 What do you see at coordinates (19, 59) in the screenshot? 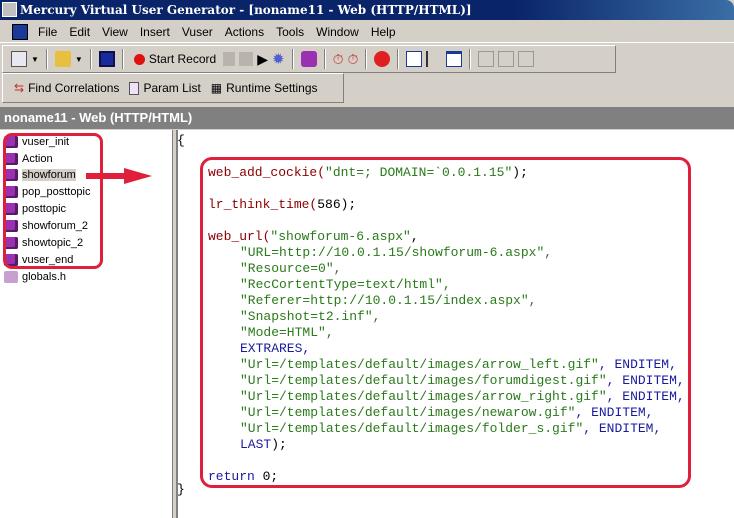
I see `new-script-icon` at bounding box center [19, 59].